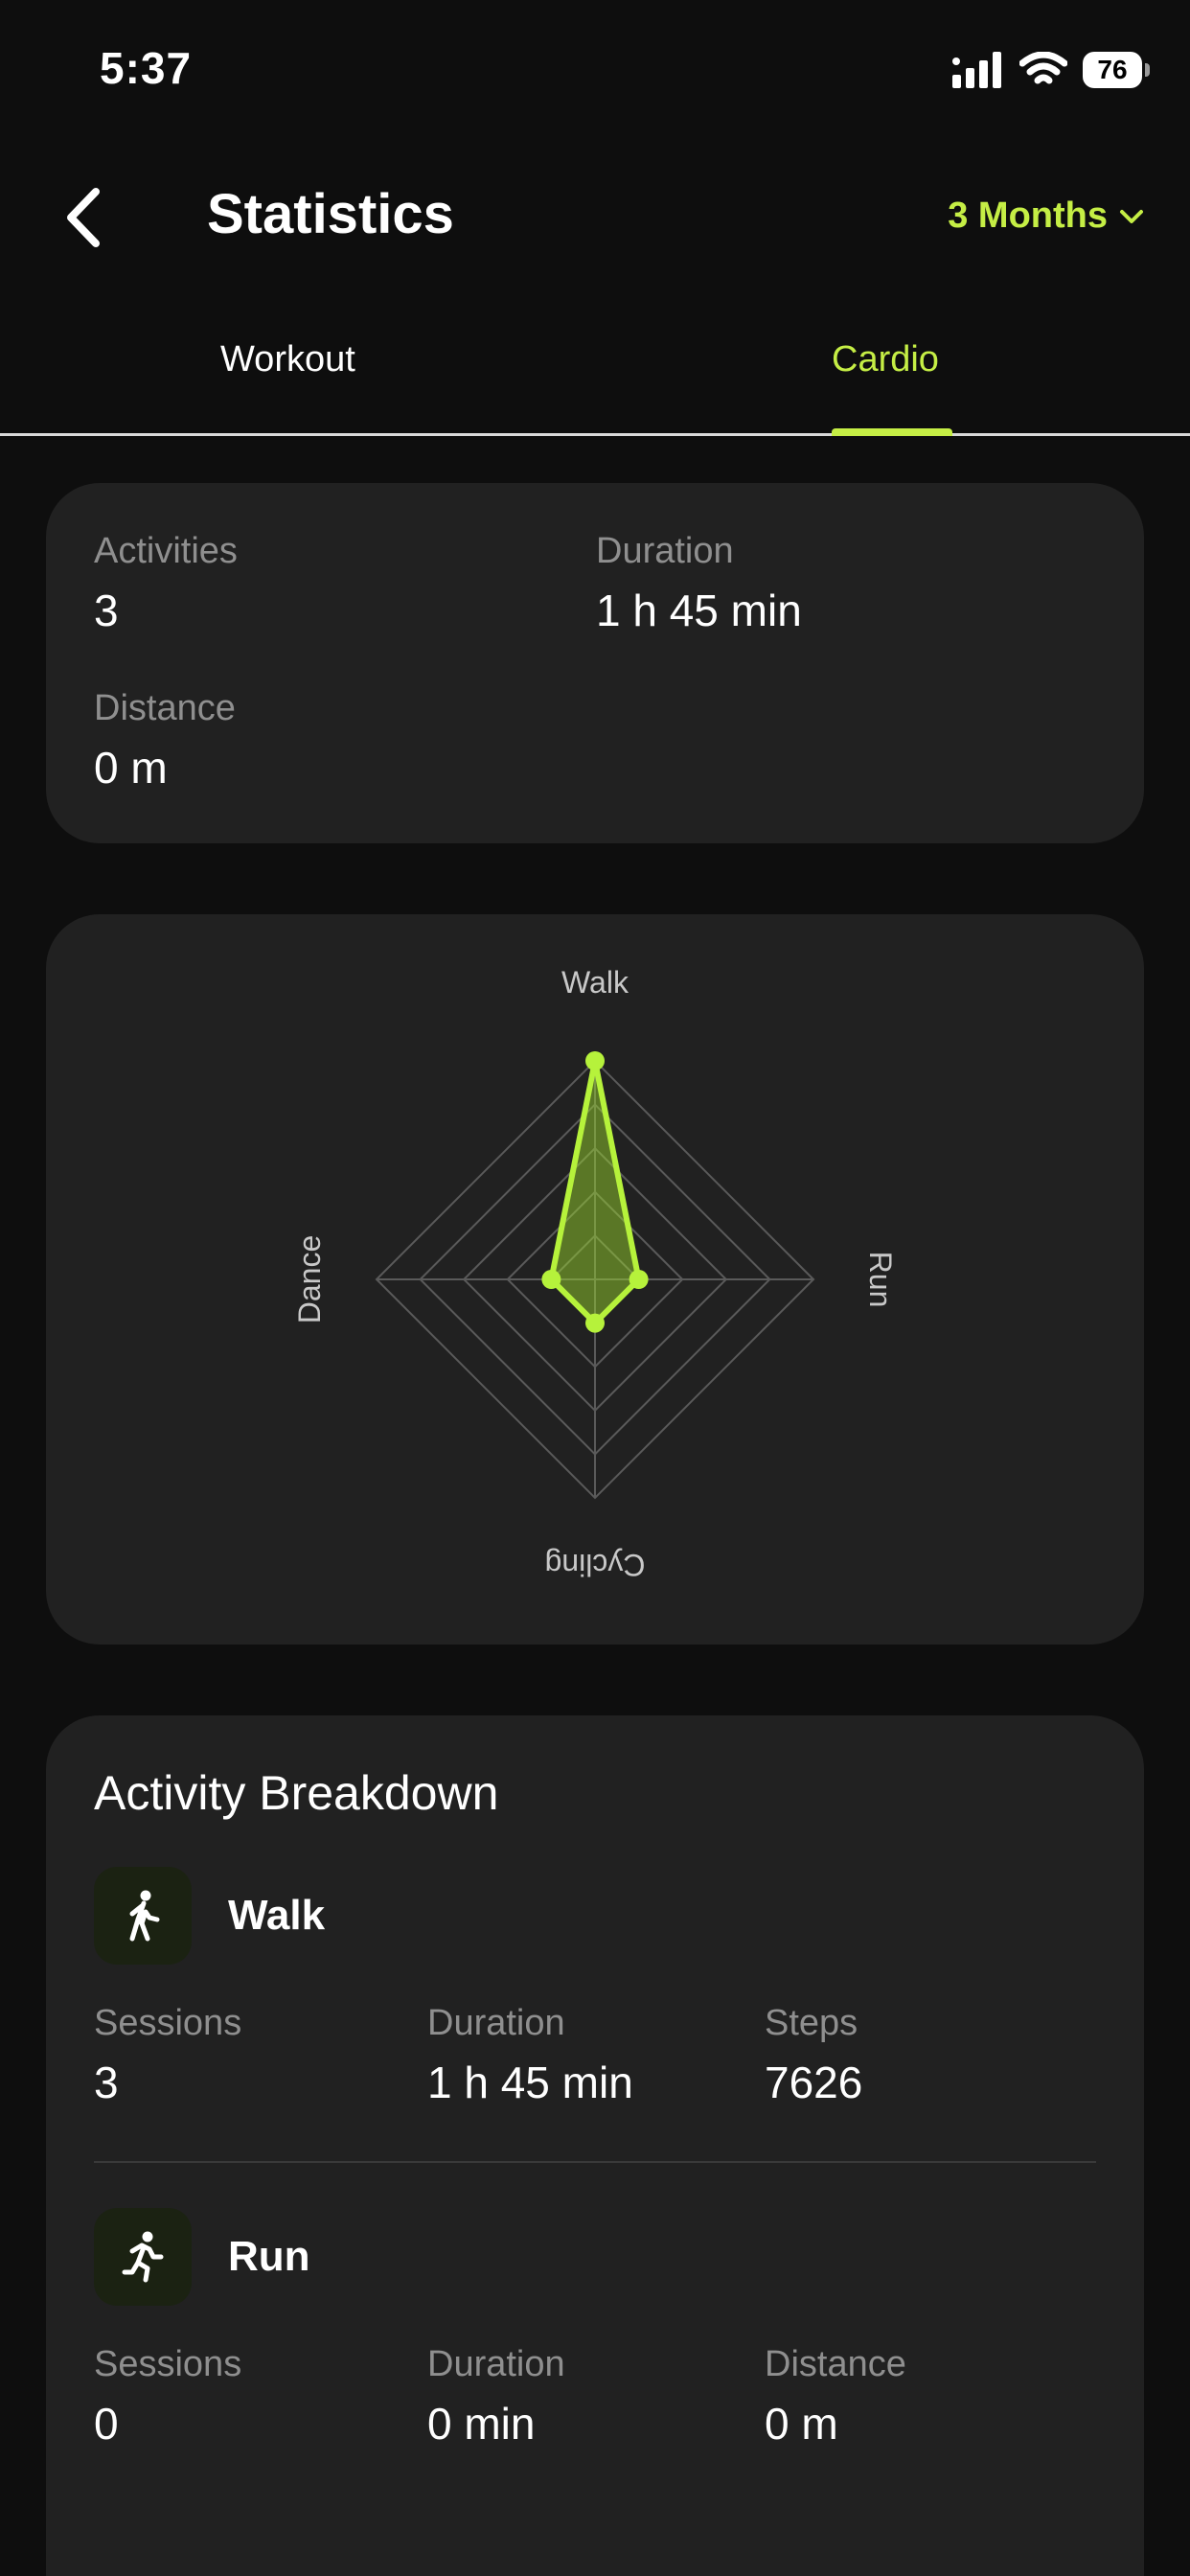  I want to click on range-label: 3 Months, so click(1028, 216).